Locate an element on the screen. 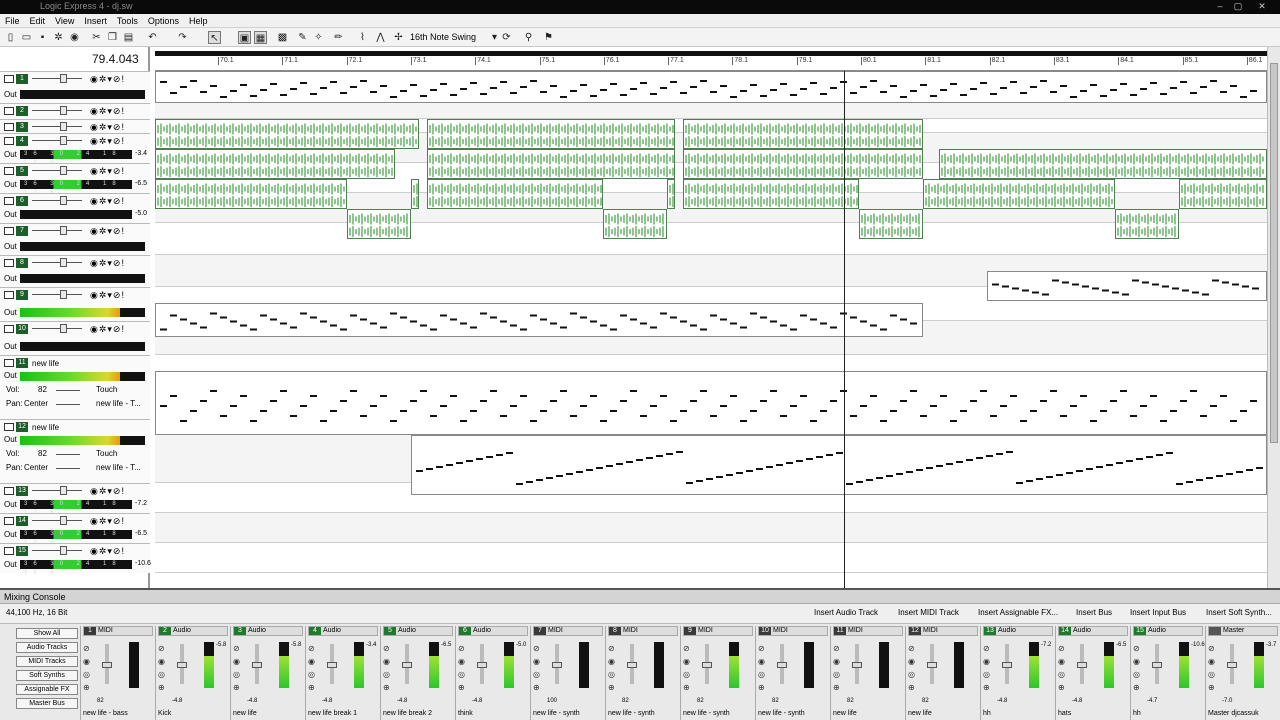 Image resolution: width=1280 pixels, height=720 pixels. track-name: new life is located at coordinates (45, 363).